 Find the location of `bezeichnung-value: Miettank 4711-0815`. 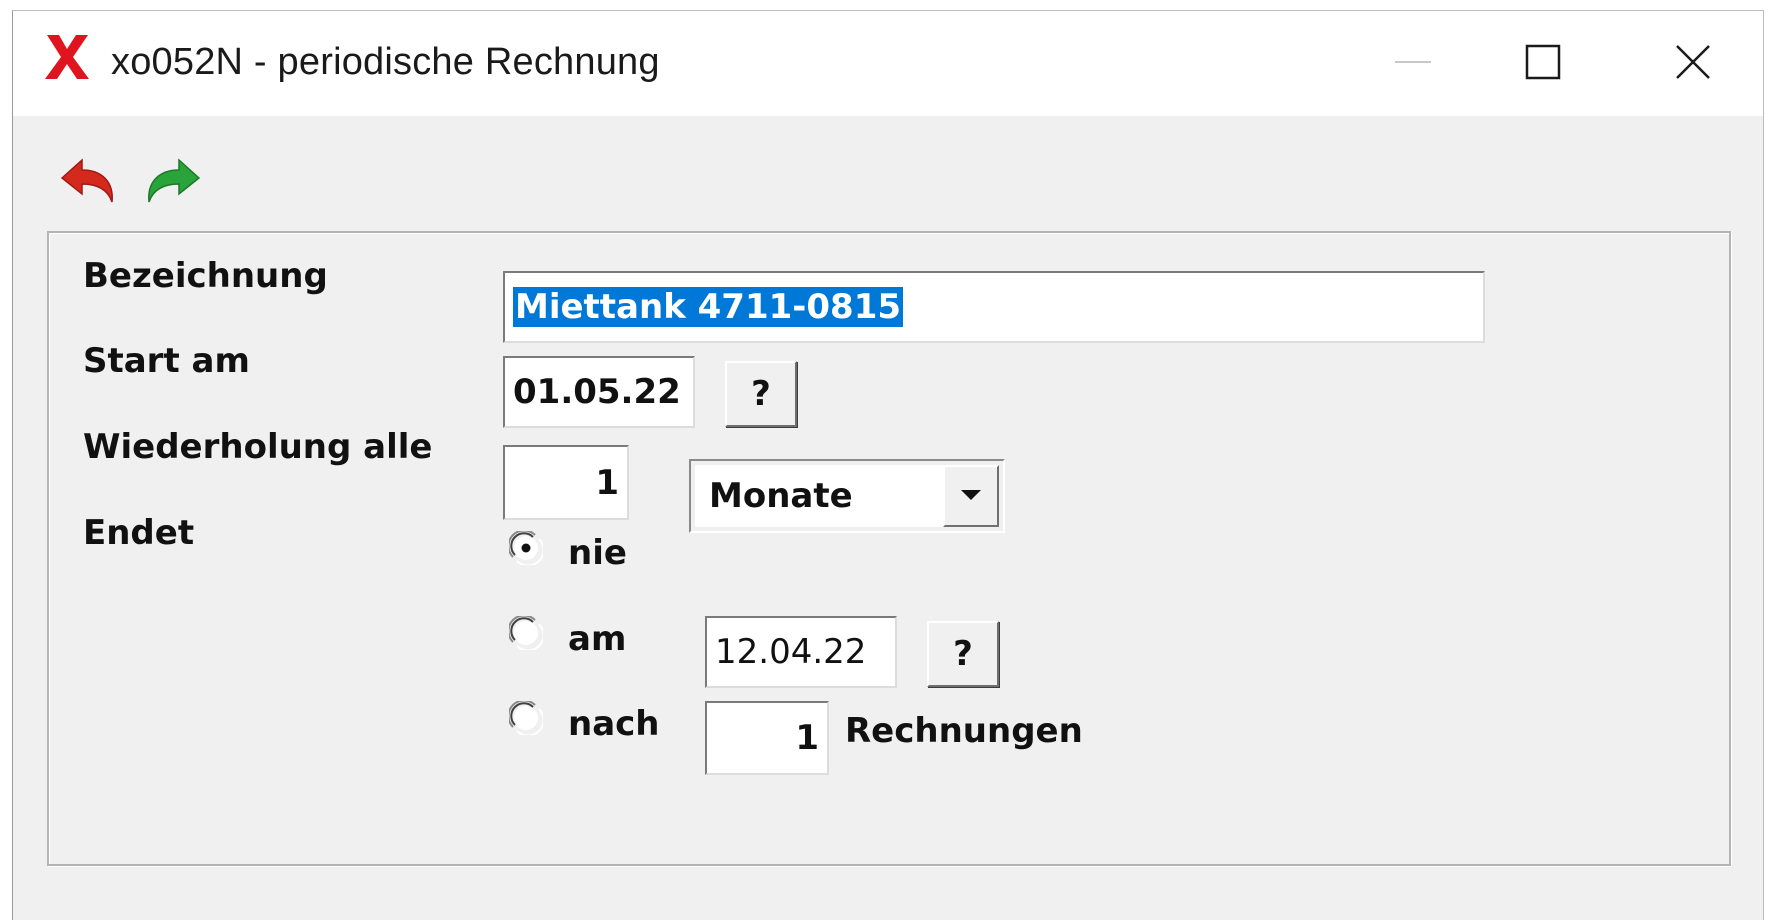

bezeichnung-value: Miettank 4711-0815 is located at coordinates (708, 307).